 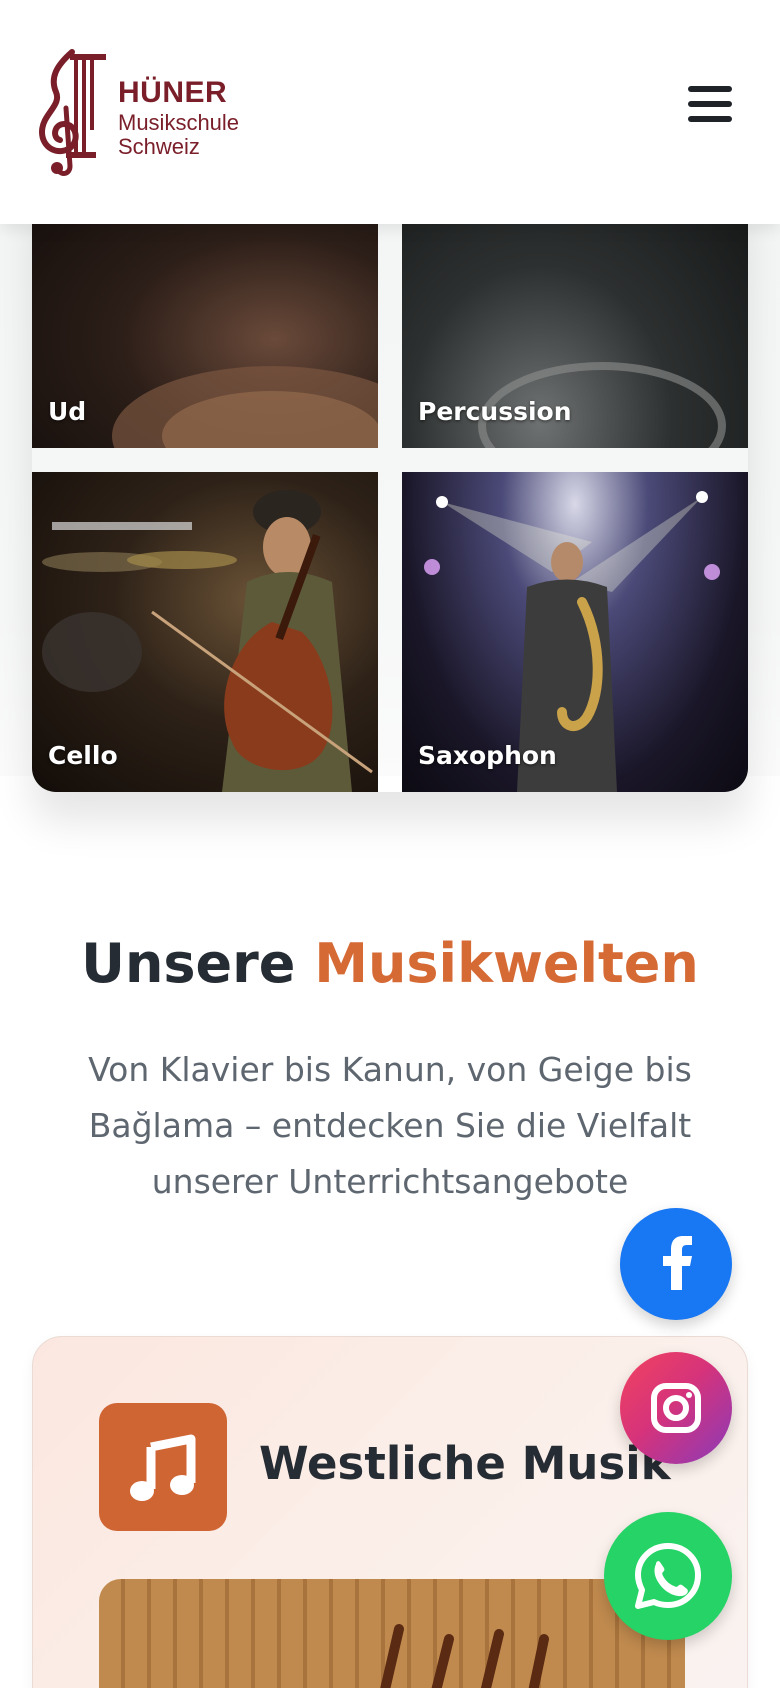 I want to click on category-image, so click(x=392, y=1633).